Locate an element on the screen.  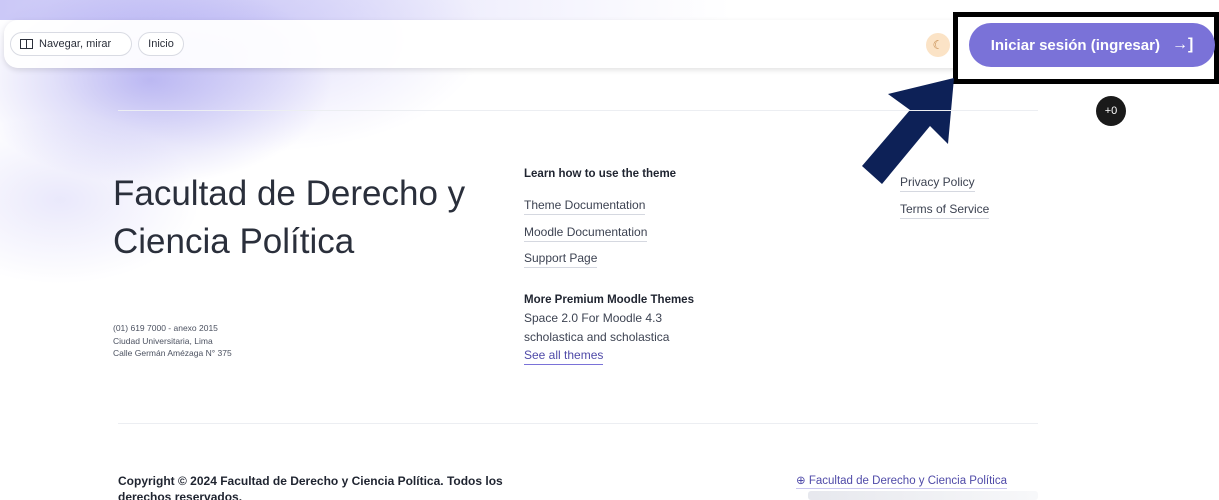
book-icon is located at coordinates (26, 44).